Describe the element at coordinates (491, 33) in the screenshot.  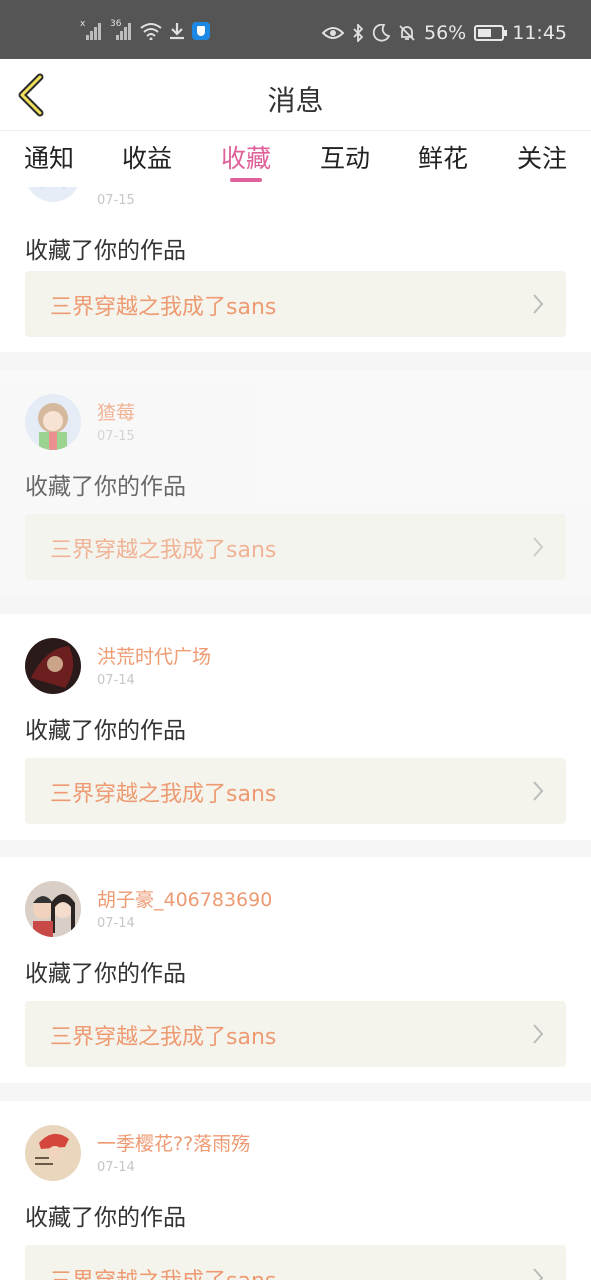
I see `battery-icon` at that location.